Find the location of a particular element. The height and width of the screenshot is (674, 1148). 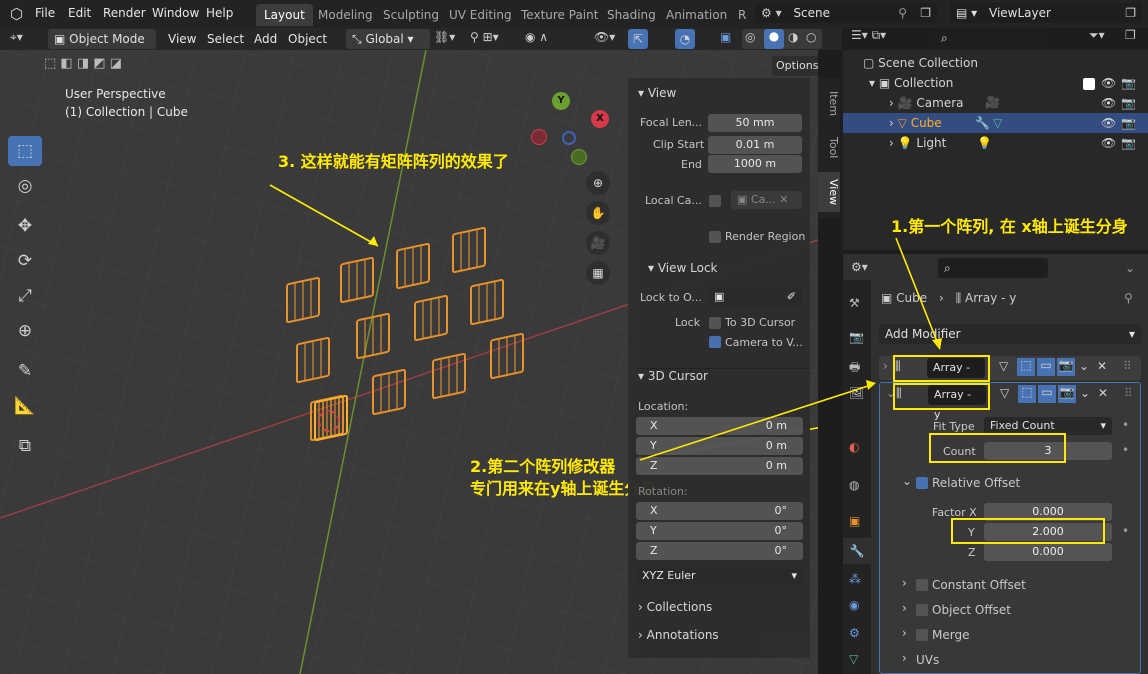

properties-editor-icon: ⚙▾ is located at coordinates (859, 267).